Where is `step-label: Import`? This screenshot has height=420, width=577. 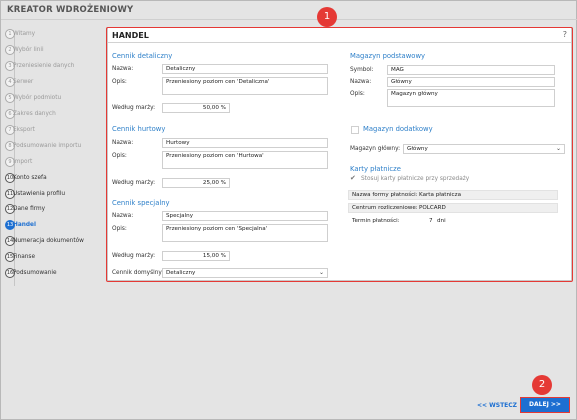
step-label: Import is located at coordinates (23, 161).